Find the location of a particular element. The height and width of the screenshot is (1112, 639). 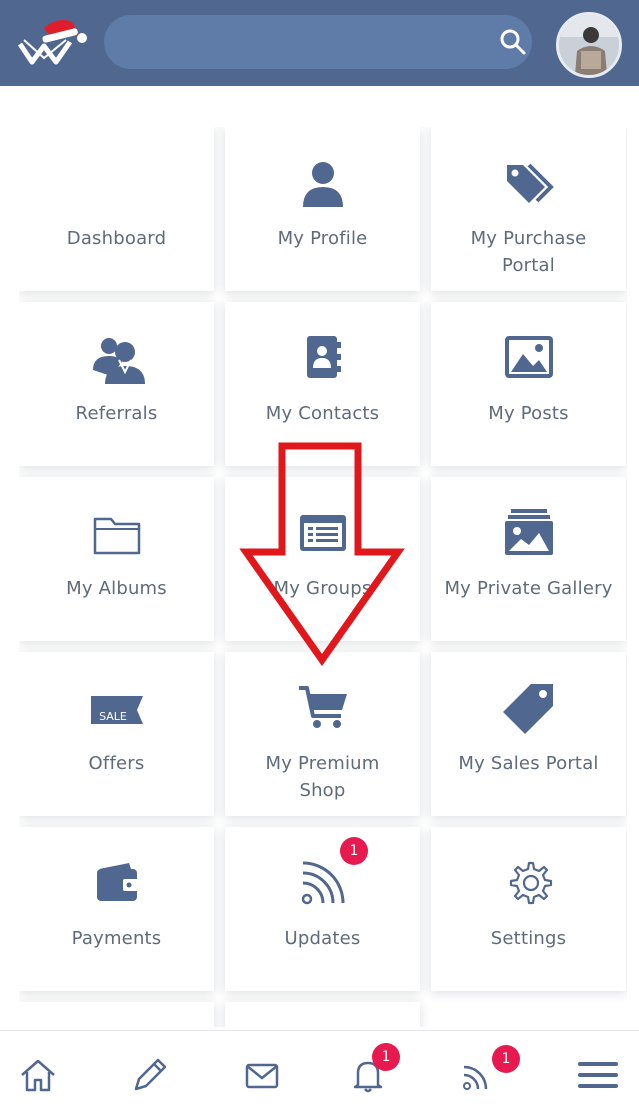

search-bar is located at coordinates (318, 42).